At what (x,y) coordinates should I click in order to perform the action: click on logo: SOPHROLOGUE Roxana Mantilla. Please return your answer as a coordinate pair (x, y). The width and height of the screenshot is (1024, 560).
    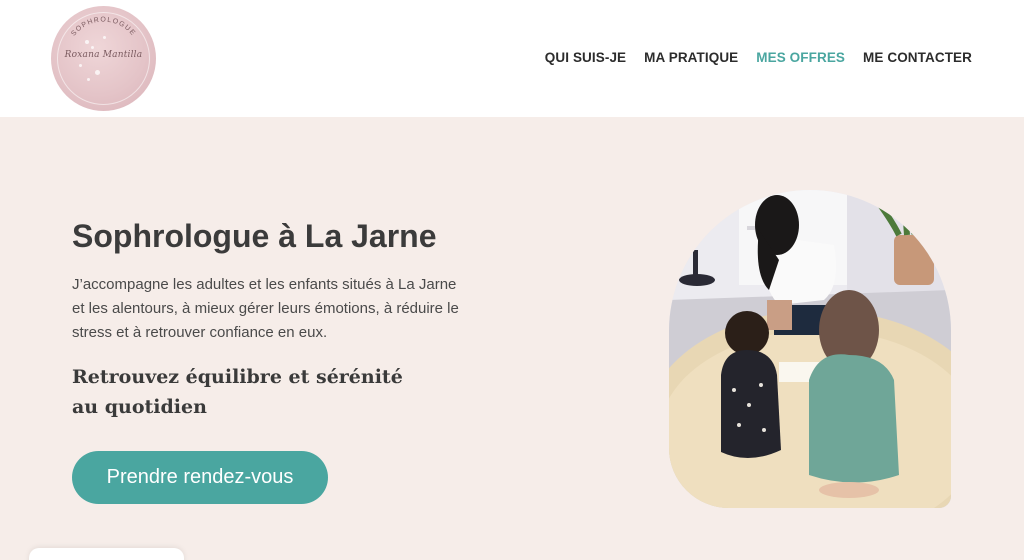
    Looking at the image, I should click on (103, 58).